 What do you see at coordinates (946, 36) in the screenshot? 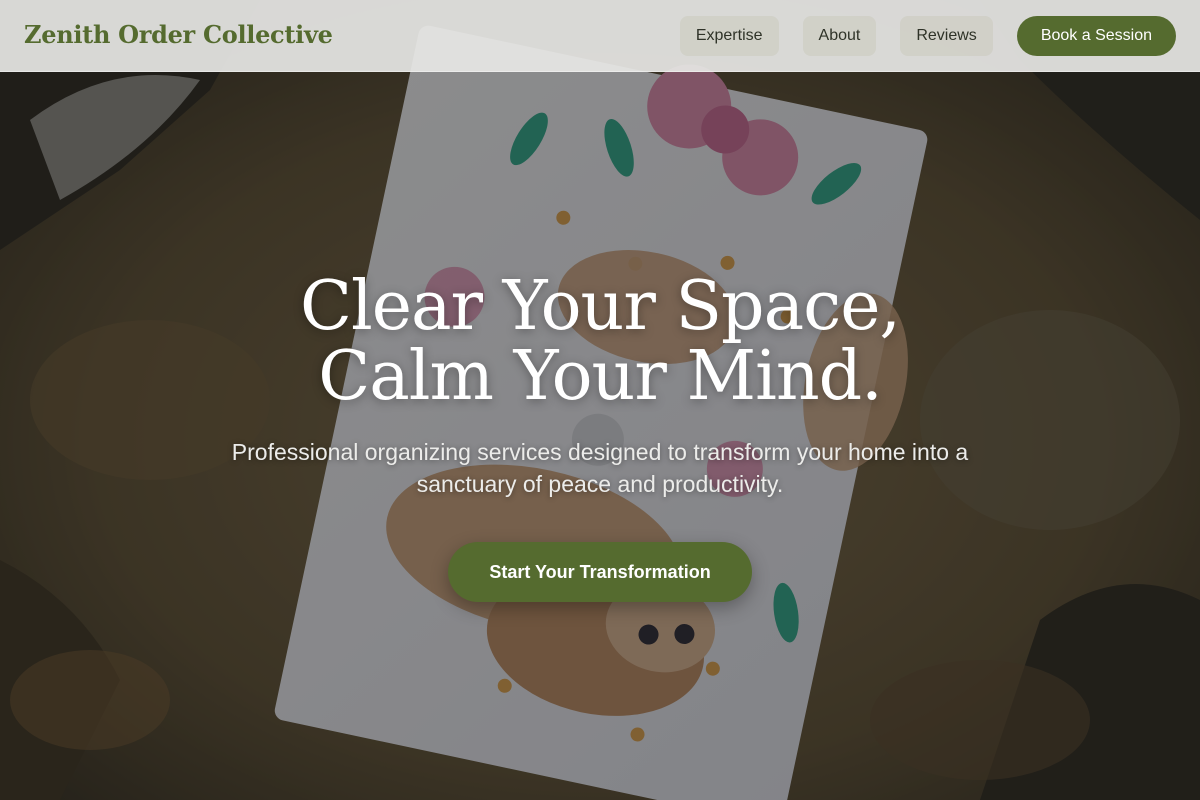
I see `nav-link-reviews: Reviews` at bounding box center [946, 36].